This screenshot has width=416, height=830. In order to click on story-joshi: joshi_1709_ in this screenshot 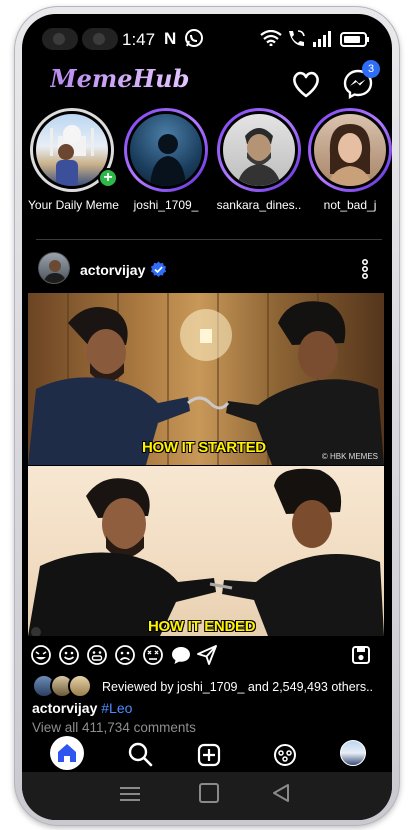, I will do `click(166, 160)`.